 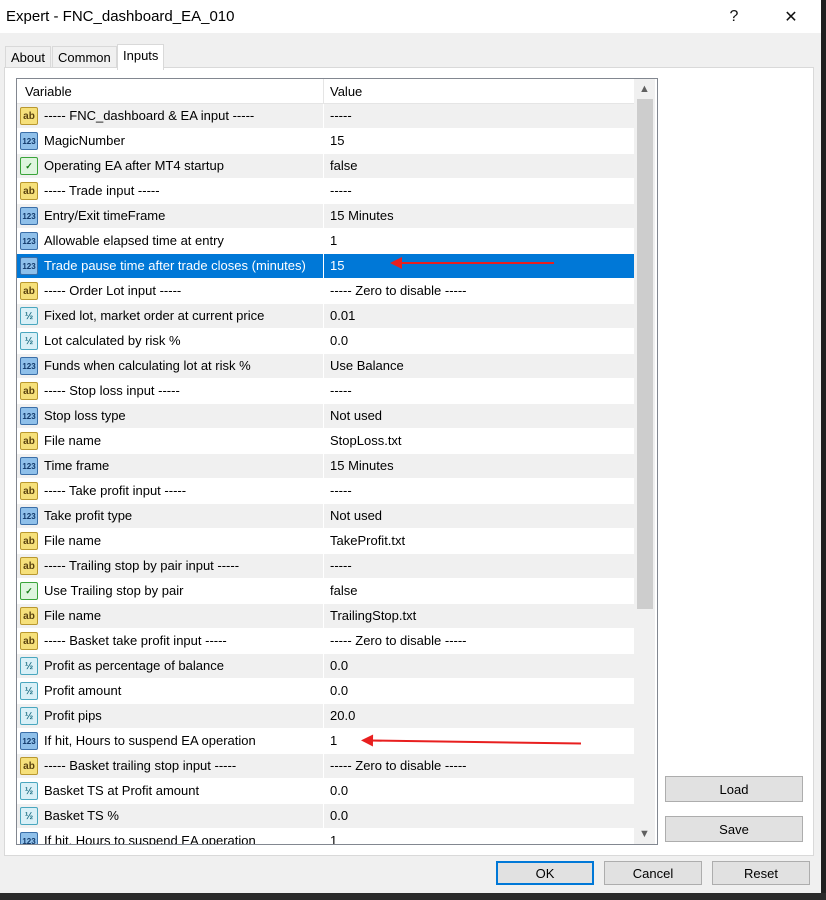 What do you see at coordinates (479, 316) in the screenshot?
I see `value-cell: 0.01` at bounding box center [479, 316].